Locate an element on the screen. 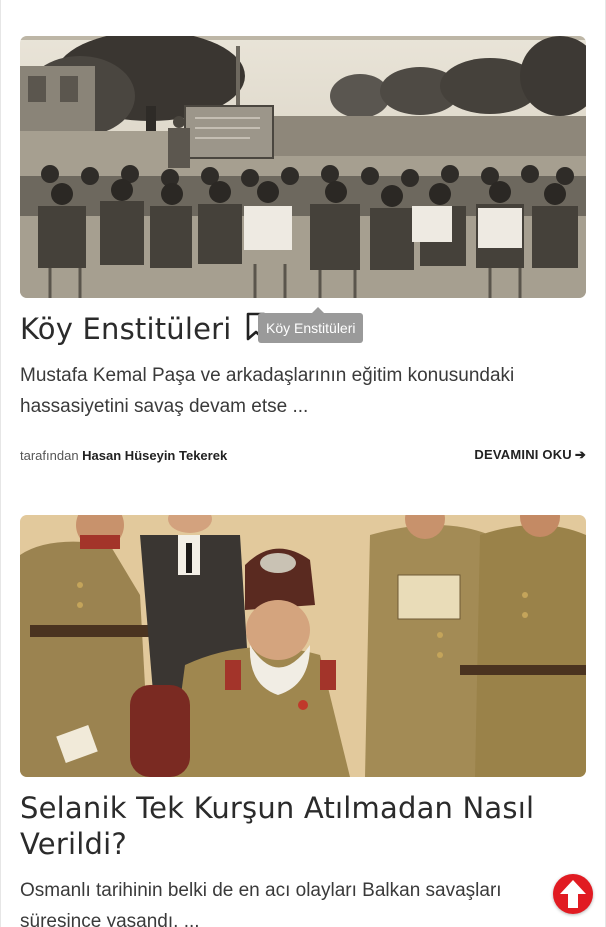 The width and height of the screenshot is (606, 927). article-title: Köy Enstitüleri is located at coordinates (126, 329).